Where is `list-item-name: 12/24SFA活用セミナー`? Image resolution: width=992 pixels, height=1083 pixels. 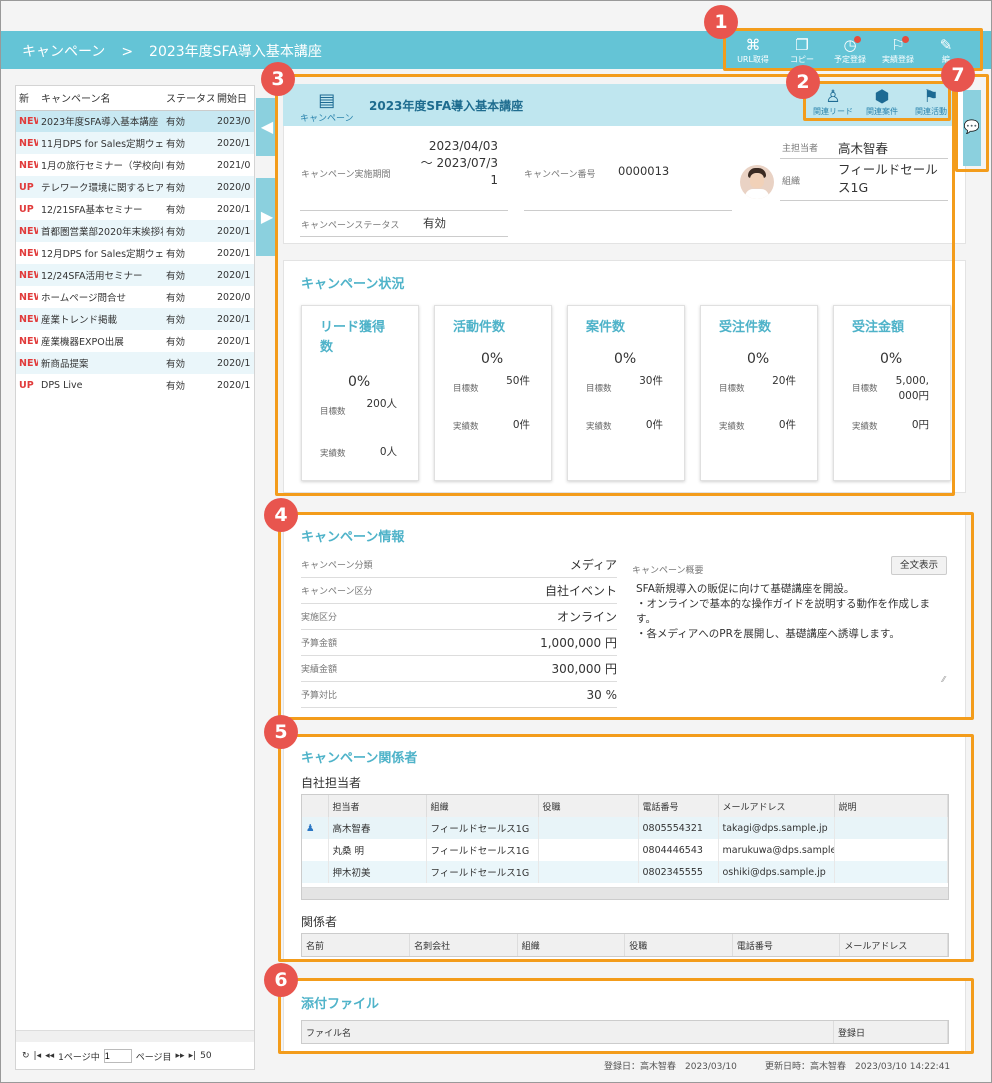
list-item-name: 12/24SFA活用セミナー is located at coordinates (100, 275).